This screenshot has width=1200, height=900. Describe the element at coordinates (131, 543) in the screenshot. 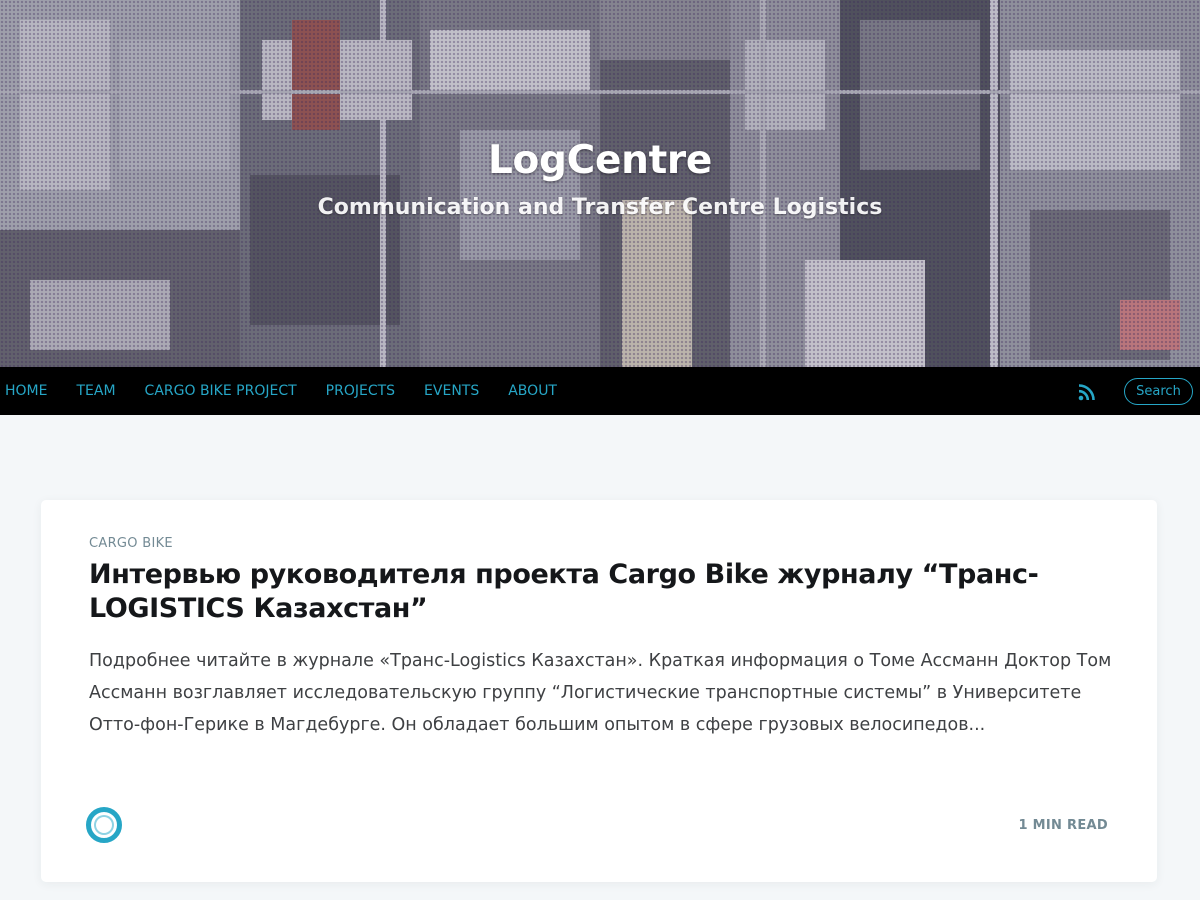

I see `post-tag: CARGO BIKE` at that location.